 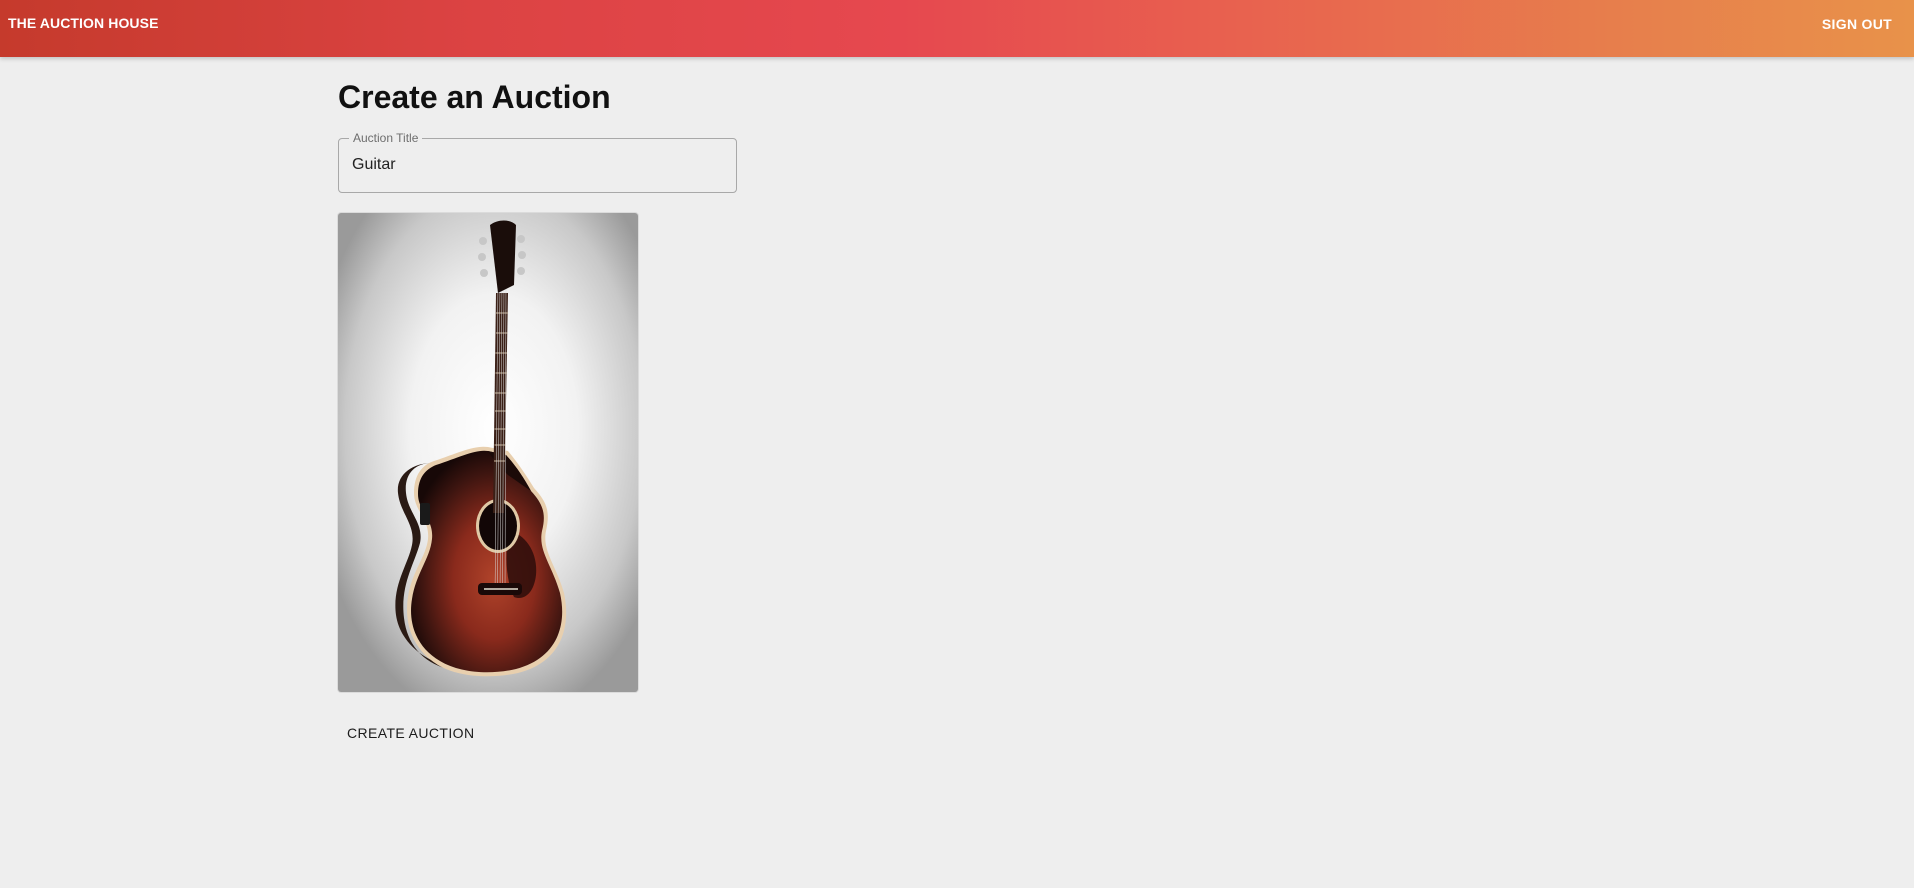 I want to click on auction-image, so click(x=488, y=452).